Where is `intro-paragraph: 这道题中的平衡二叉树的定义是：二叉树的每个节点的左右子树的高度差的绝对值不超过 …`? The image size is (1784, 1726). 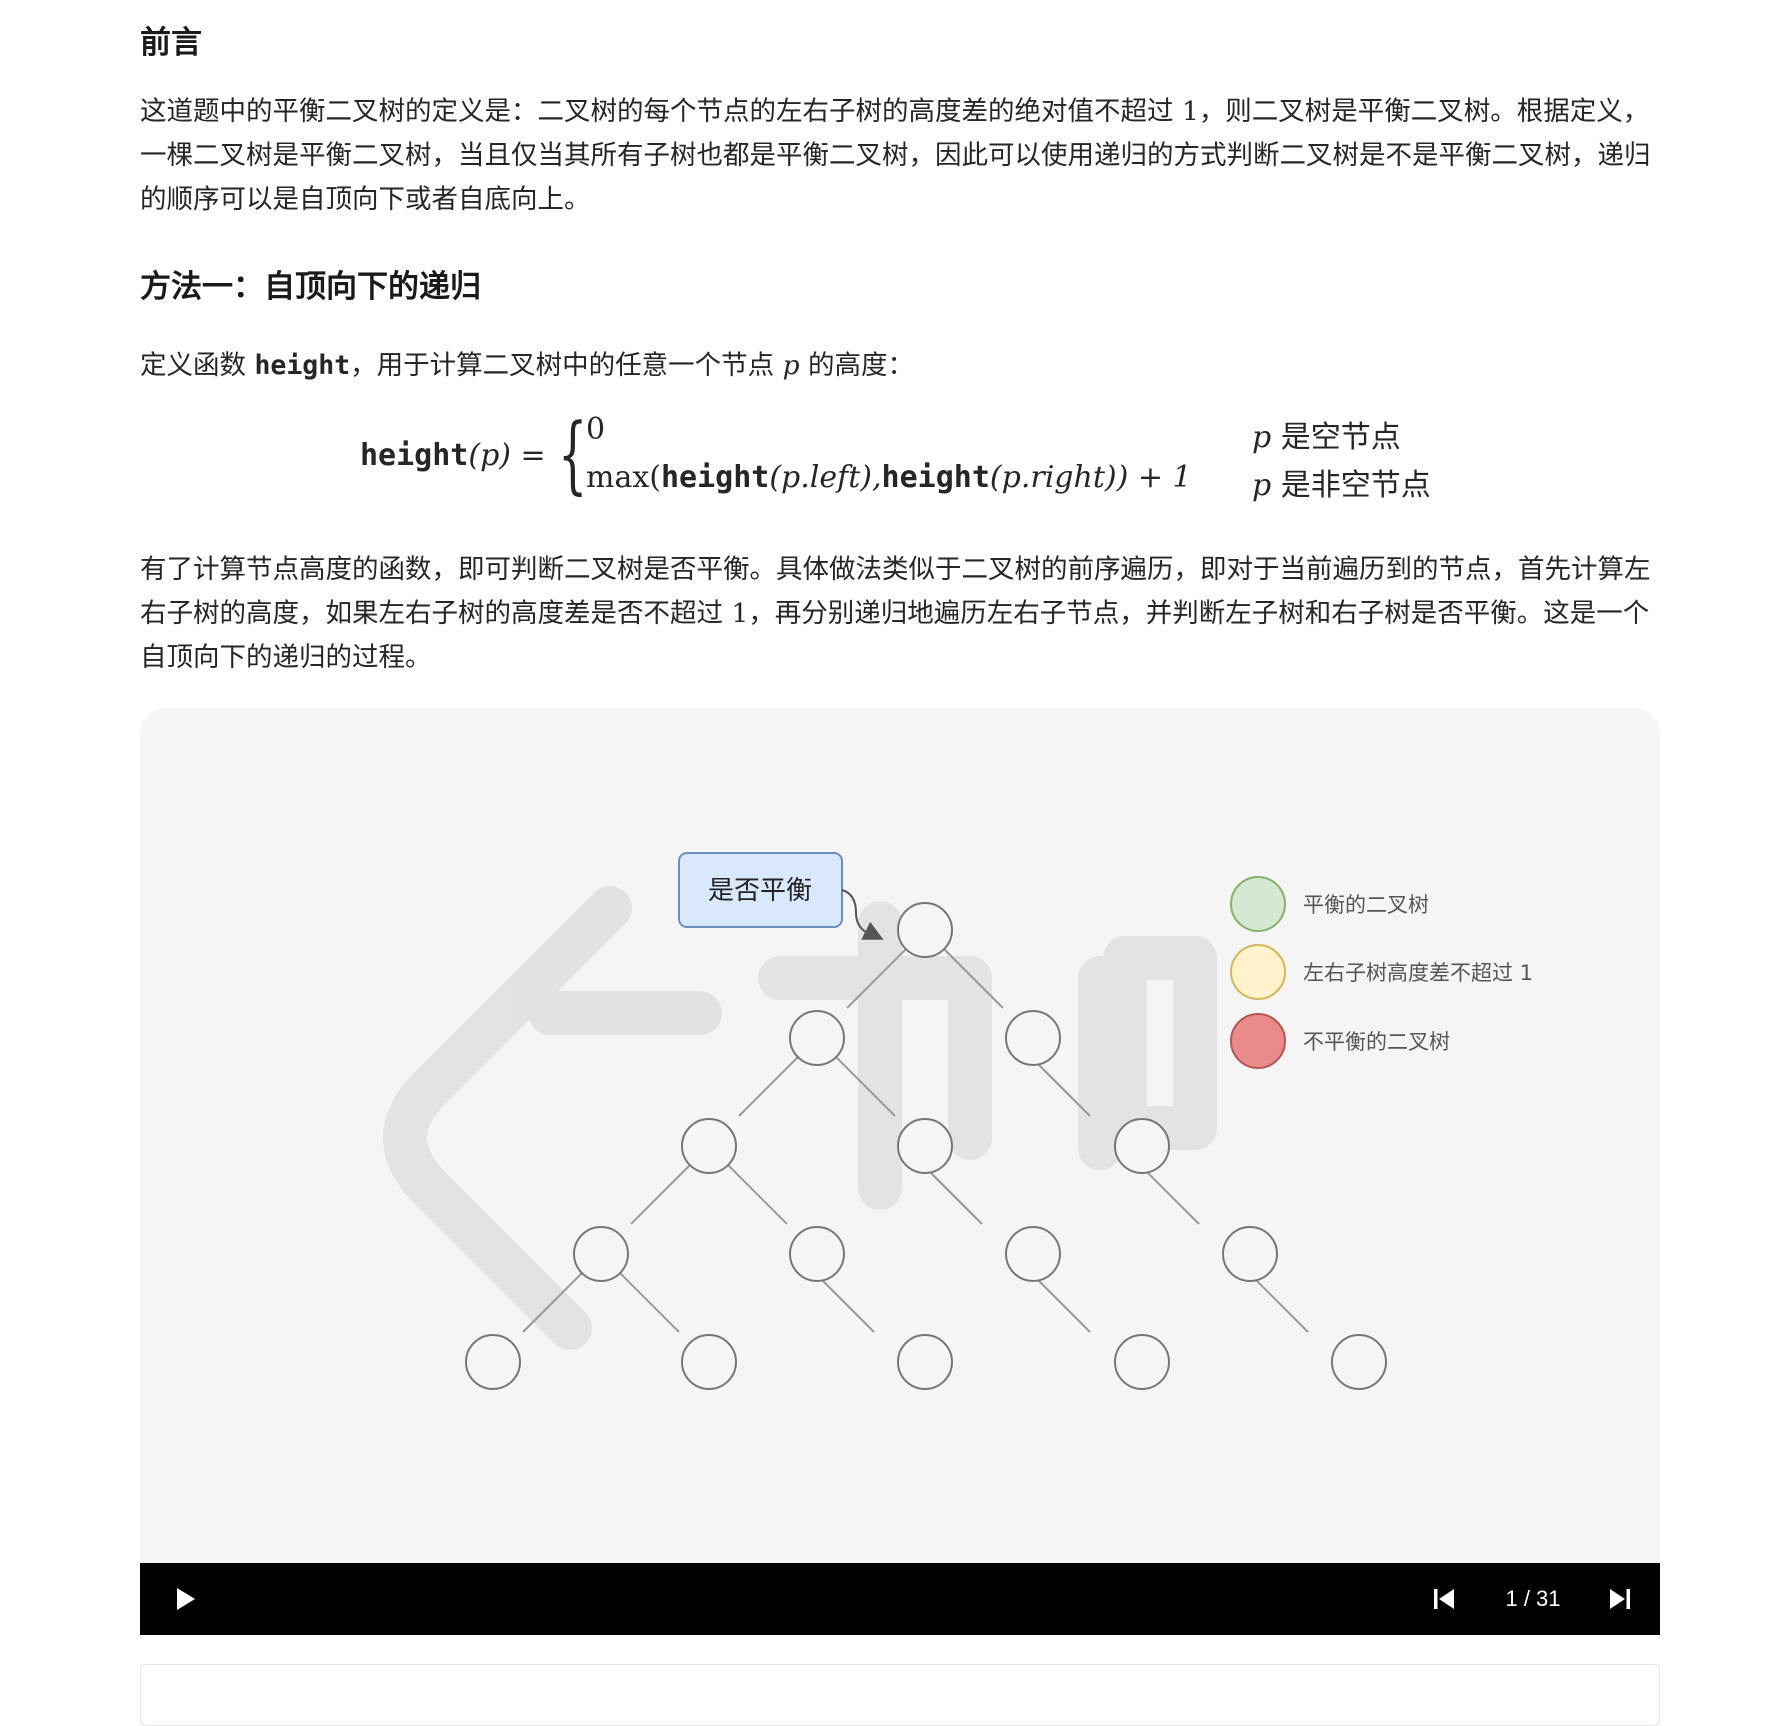
intro-paragraph: 这道题中的平衡二叉树的定义是：二叉树的每个节点的左右子树的高度差的绝对值不超过 … is located at coordinates (895, 155).